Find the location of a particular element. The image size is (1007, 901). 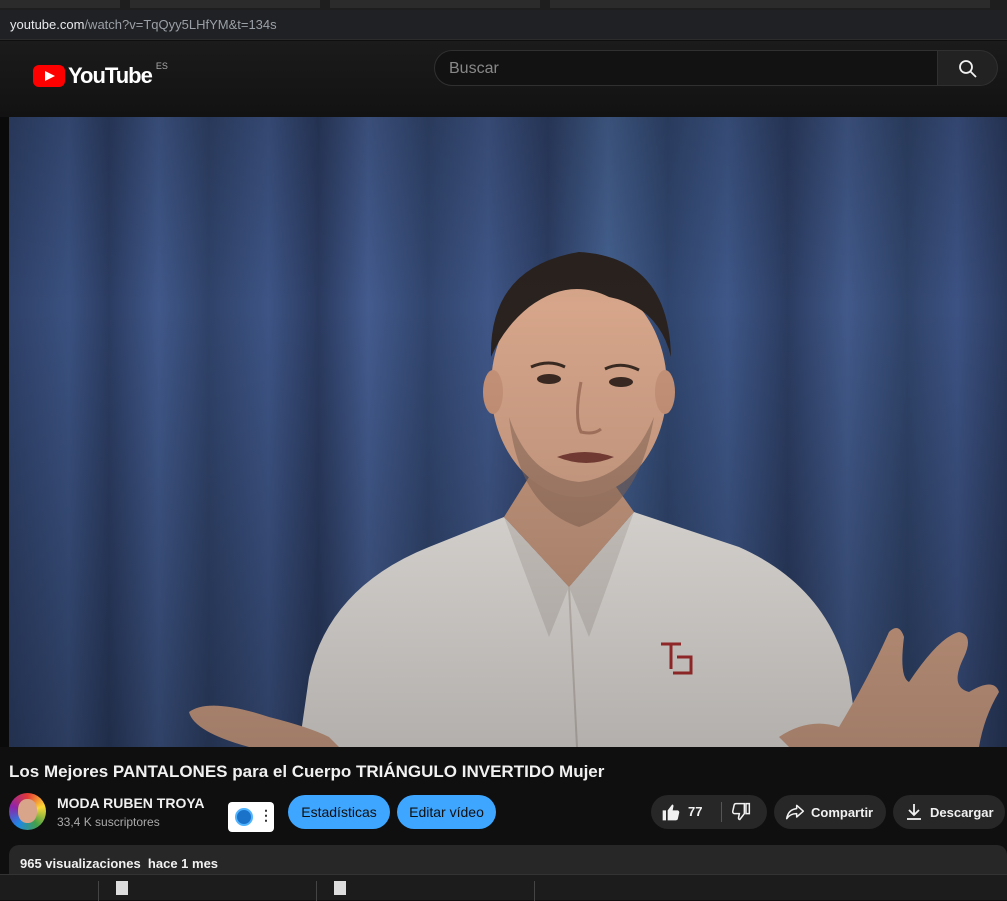

download-icon is located at coordinates (914, 812).